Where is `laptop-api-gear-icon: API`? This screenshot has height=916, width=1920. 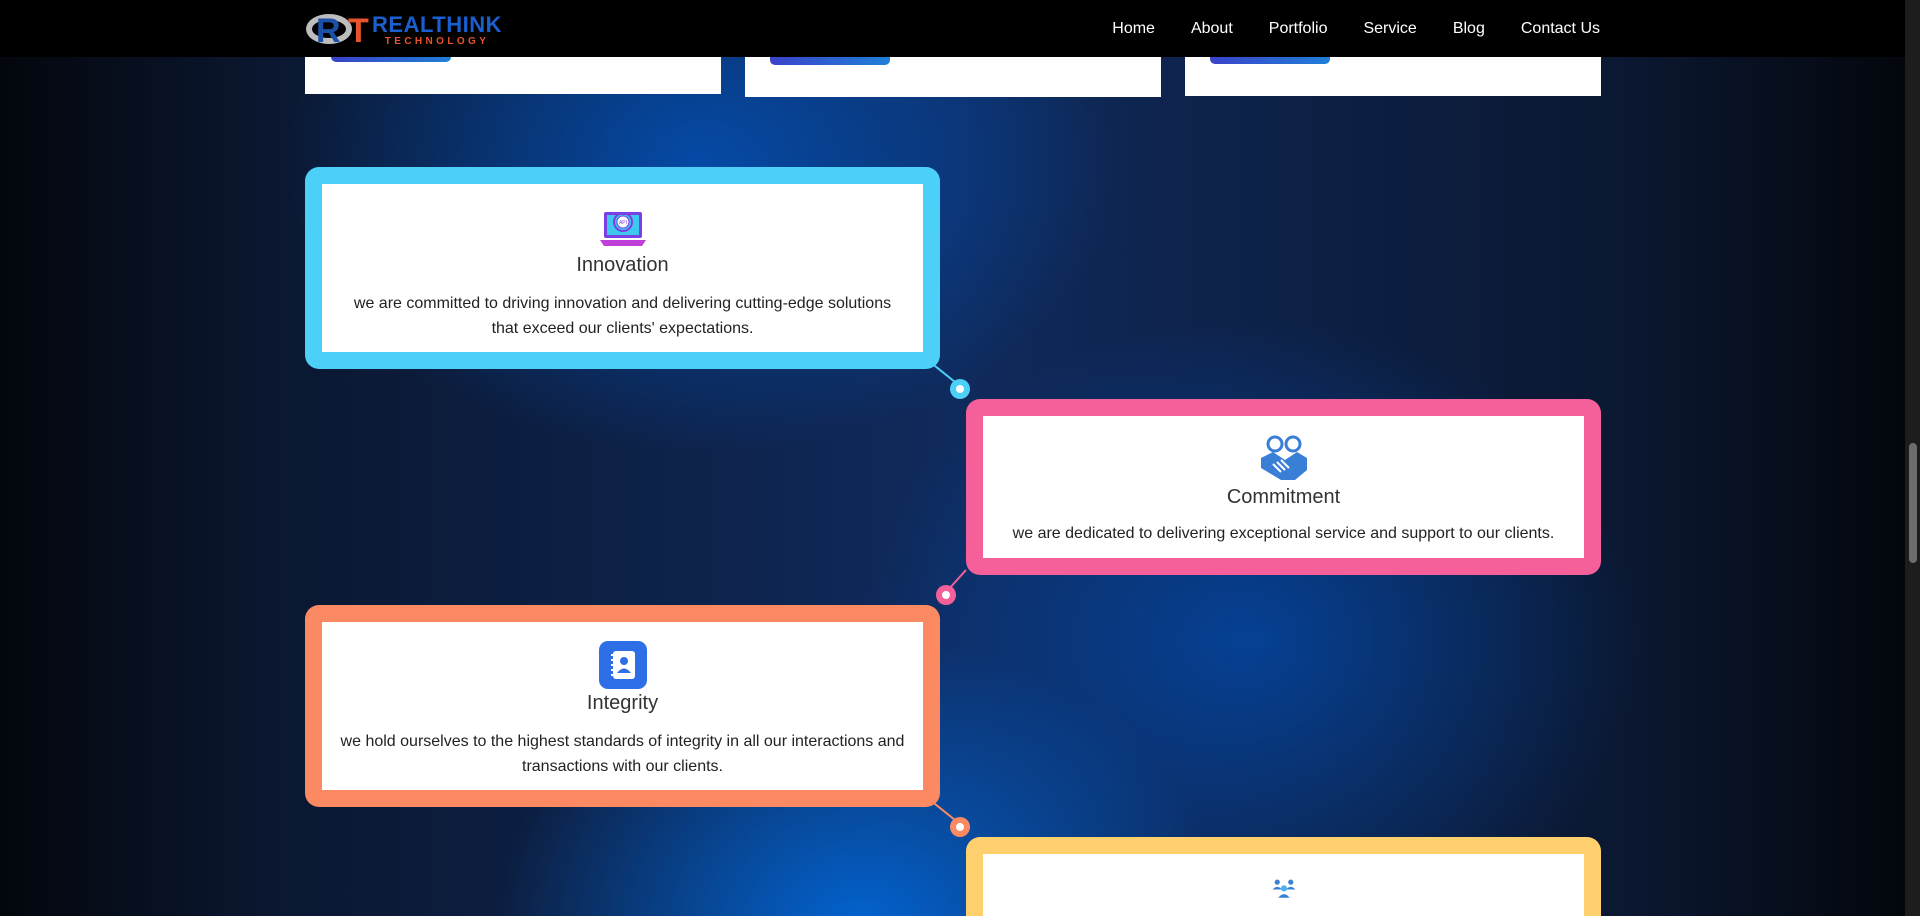 laptop-api-gear-icon: API is located at coordinates (622, 229).